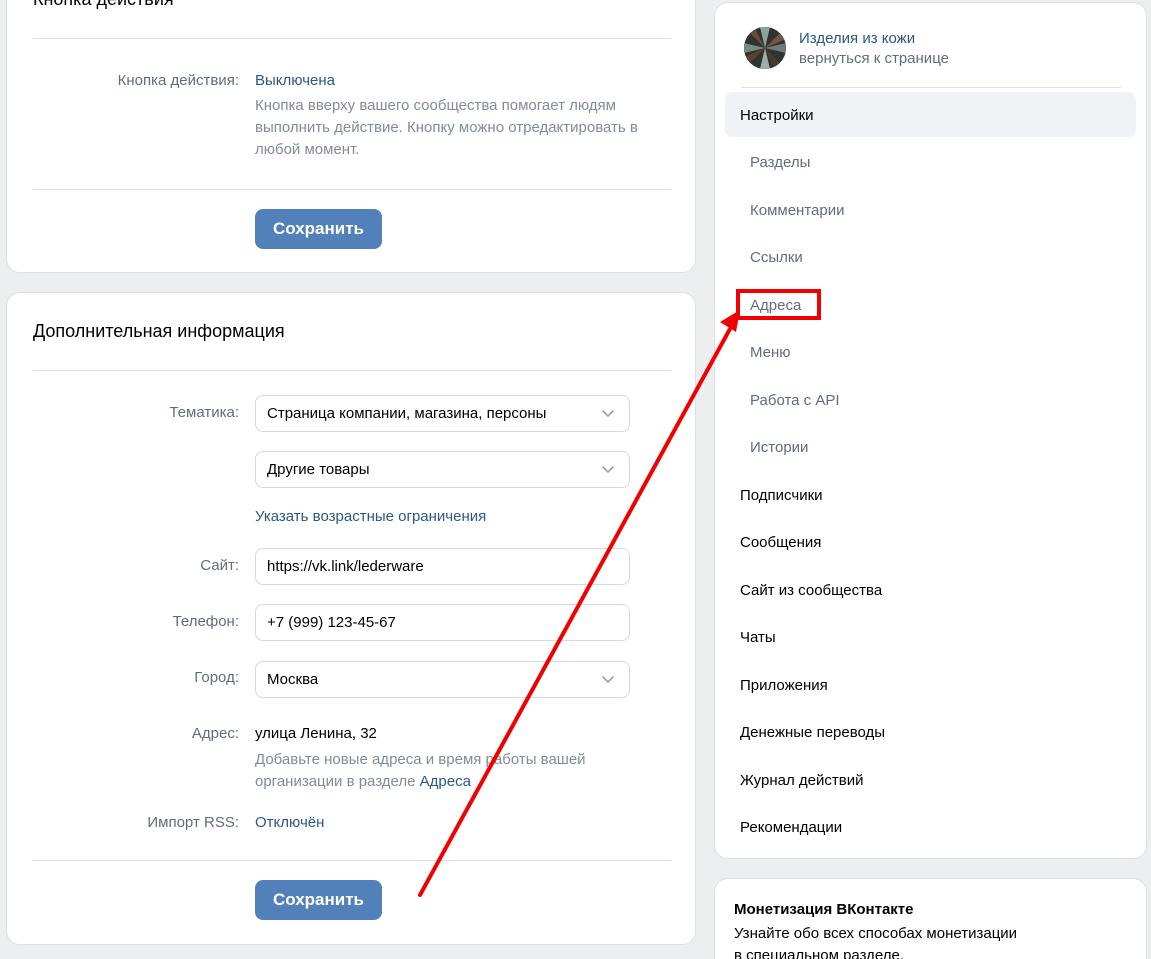  Describe the element at coordinates (442, 469) in the screenshot. I see `subtopic-select: Другие товары` at that location.